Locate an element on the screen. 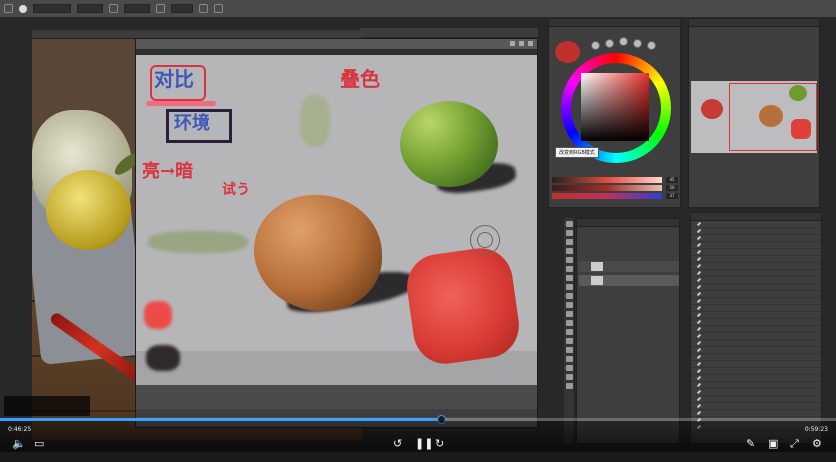  subtitle-icon: ▭ is located at coordinates (39, 443).